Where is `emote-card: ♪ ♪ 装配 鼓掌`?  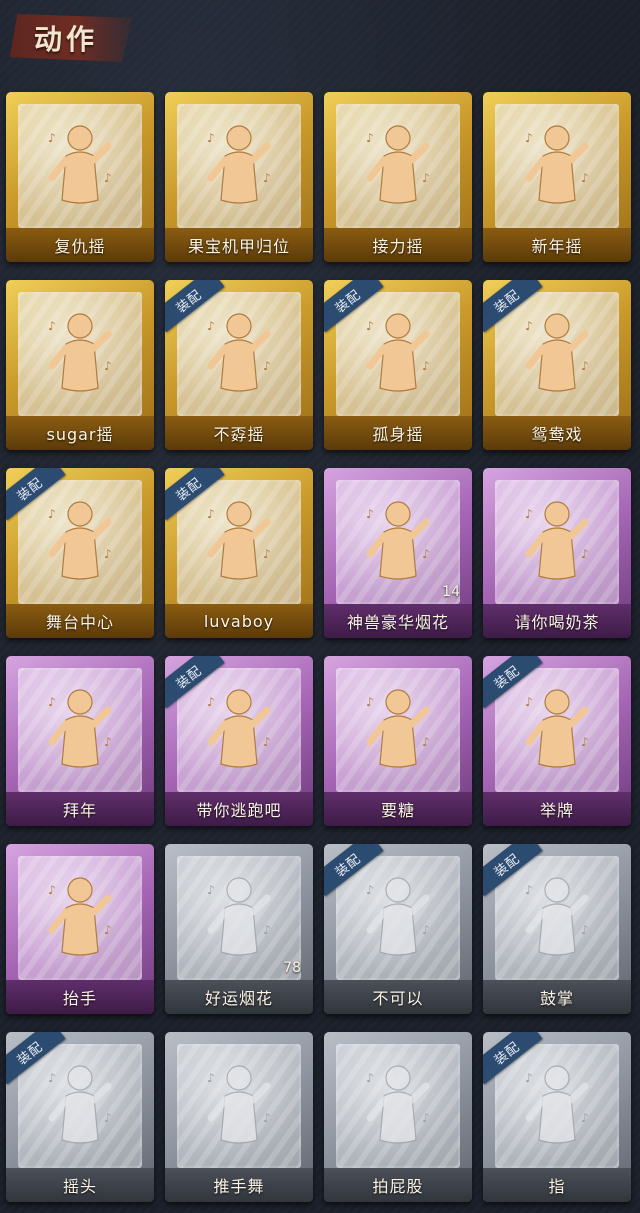 emote-card: ♪ ♪ 装配 鼓掌 is located at coordinates (557, 929).